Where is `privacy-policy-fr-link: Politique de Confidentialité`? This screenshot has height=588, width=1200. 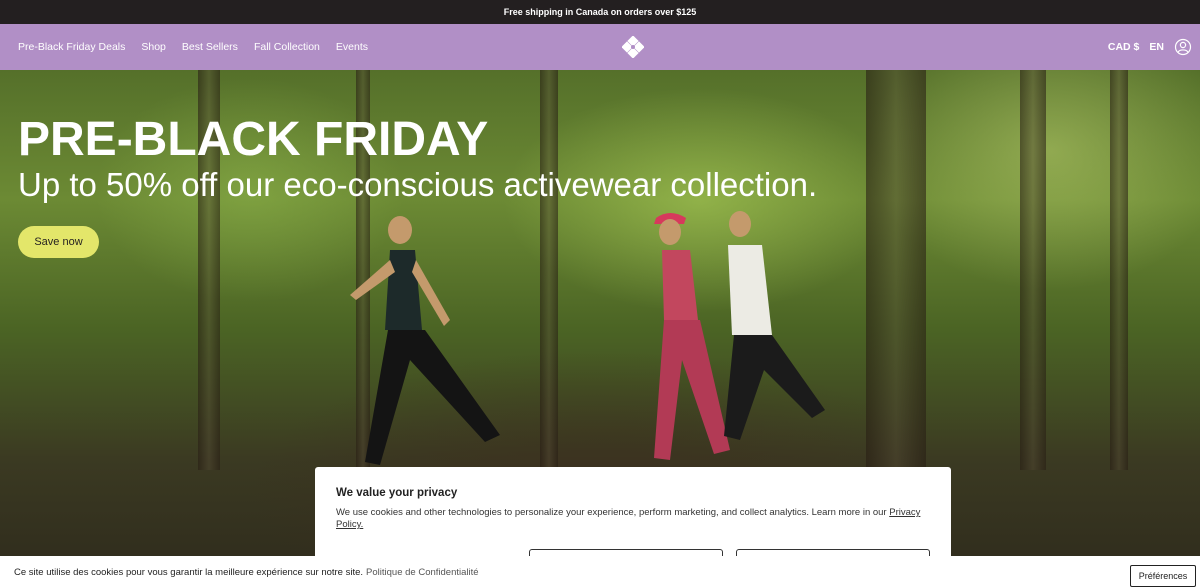
privacy-policy-fr-link: Politique de Confidentialité is located at coordinates (422, 572).